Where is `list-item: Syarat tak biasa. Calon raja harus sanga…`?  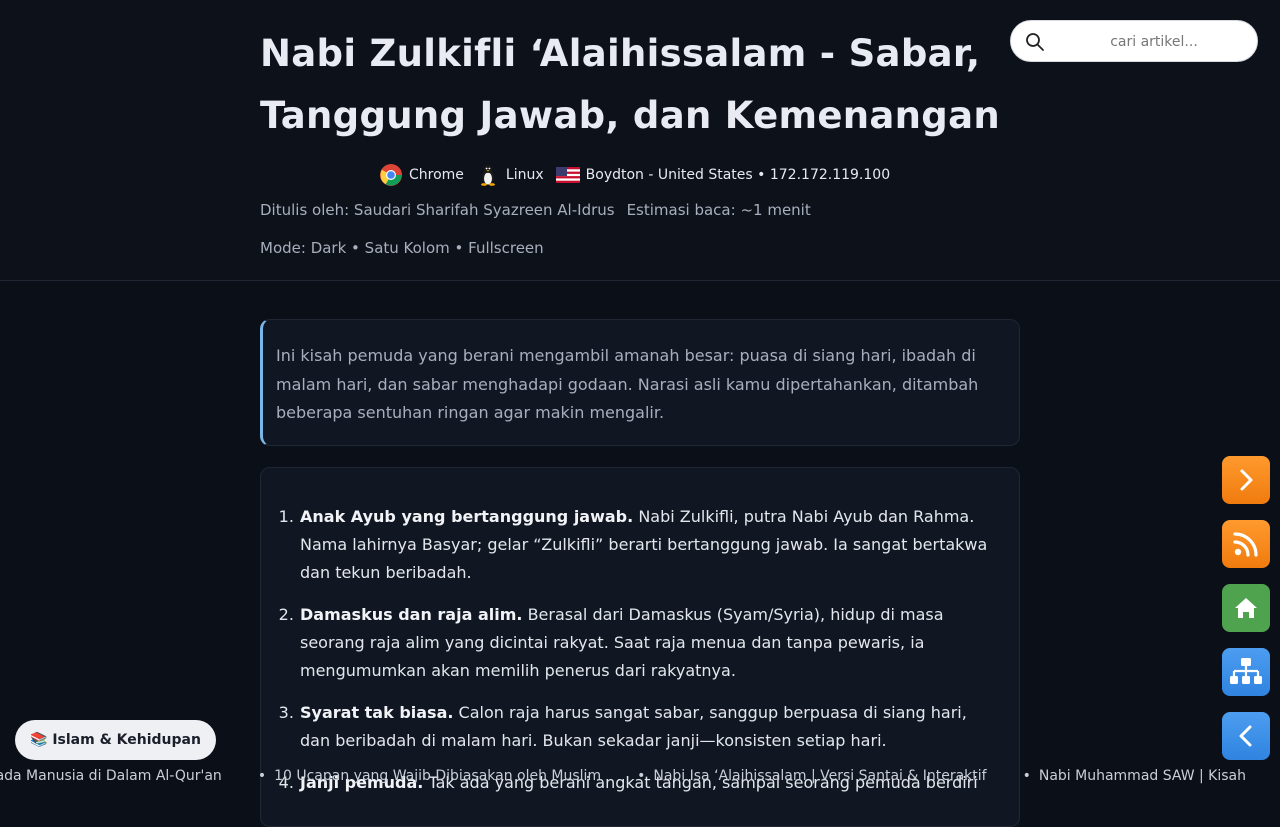
list-item: Syarat tak biasa. Calon raja harus sanga… is located at coordinates (644, 727).